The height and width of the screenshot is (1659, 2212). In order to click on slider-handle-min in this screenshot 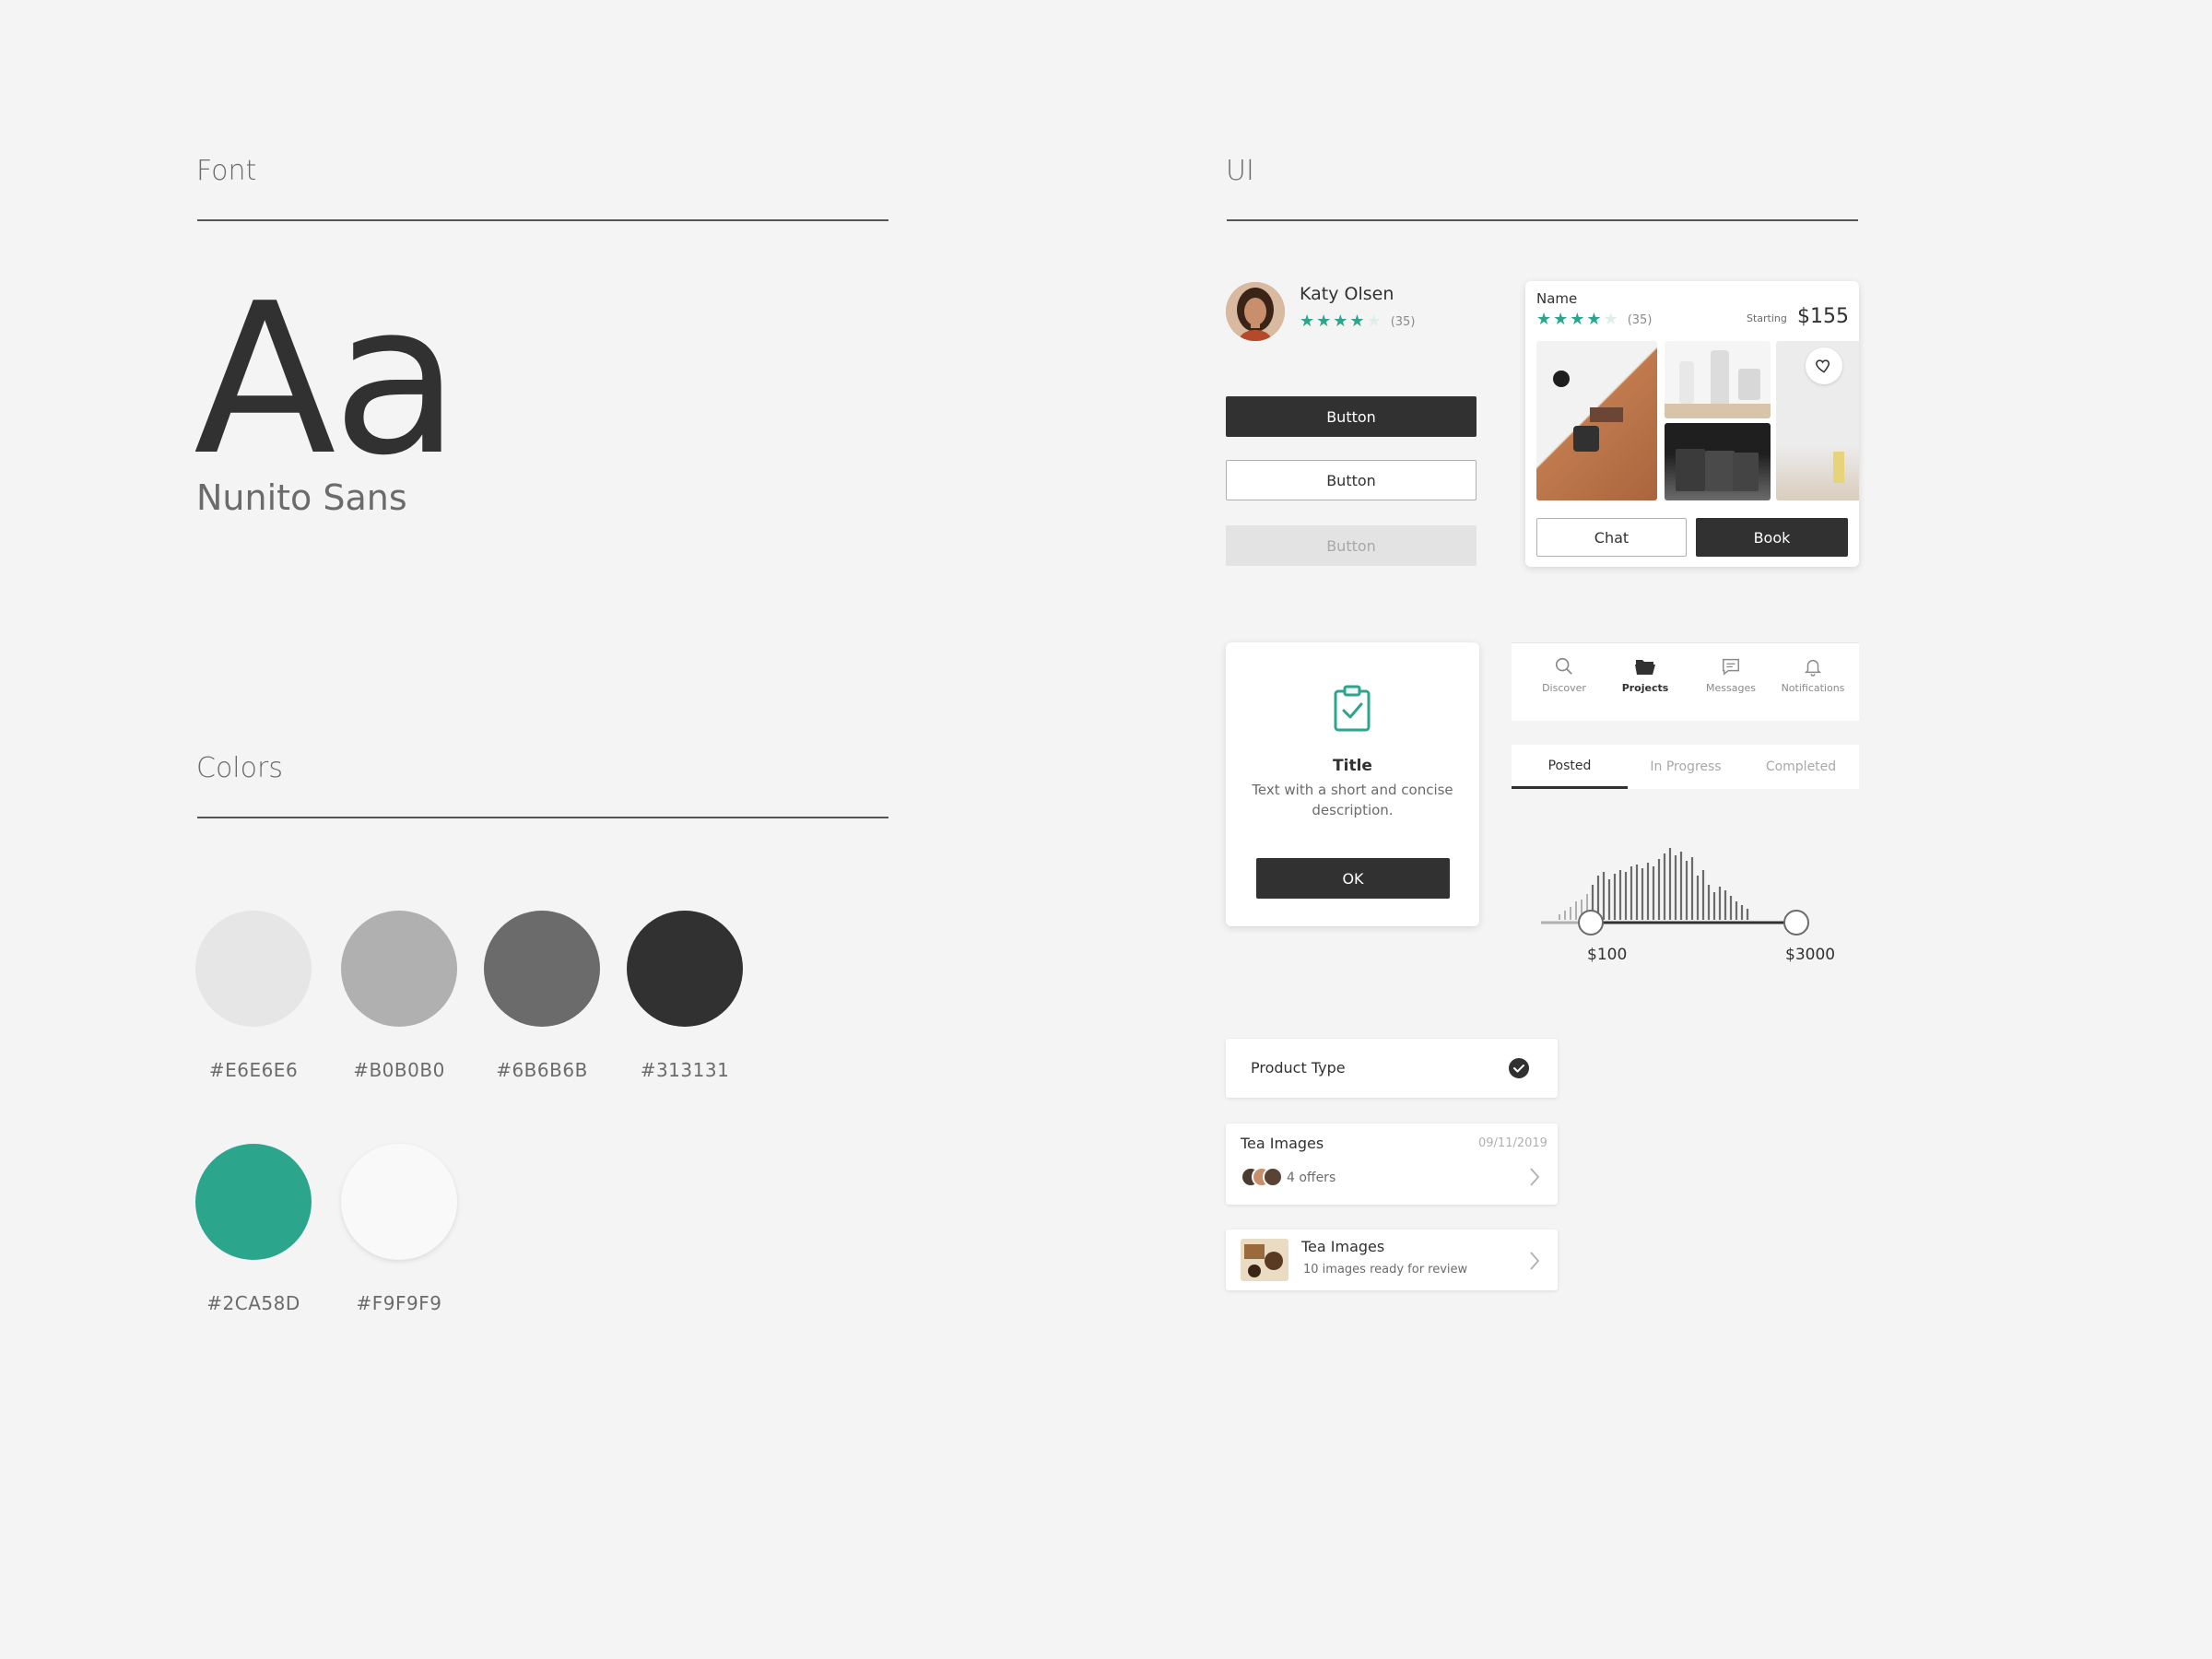, I will do `click(1591, 922)`.